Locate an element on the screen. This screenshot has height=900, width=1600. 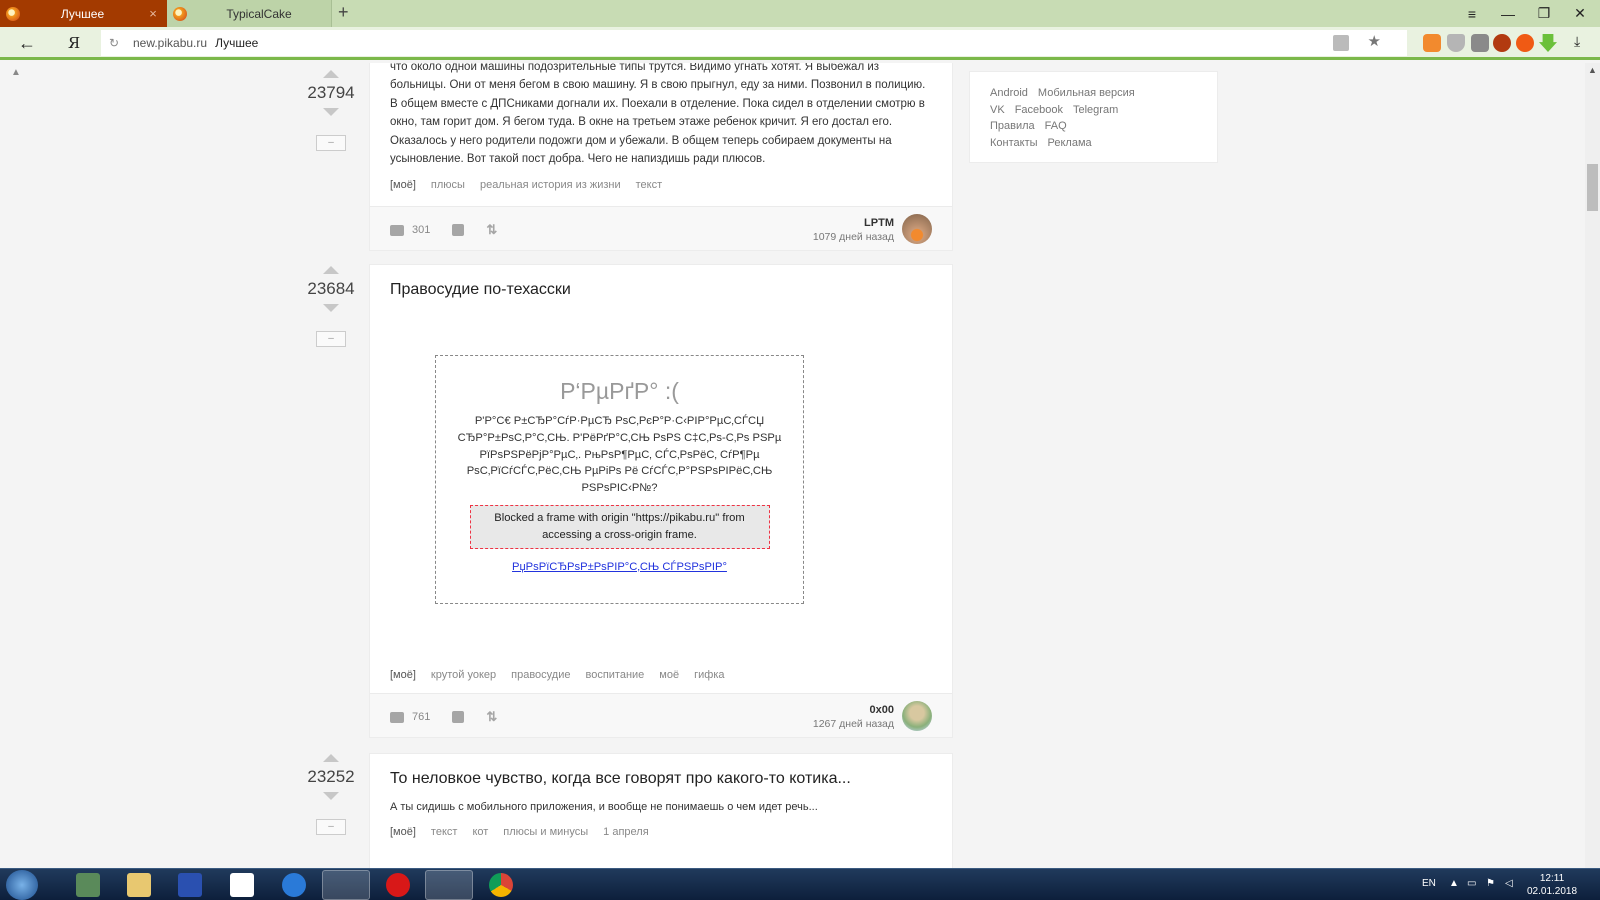
tag: гифка is located at coordinates (709, 675).